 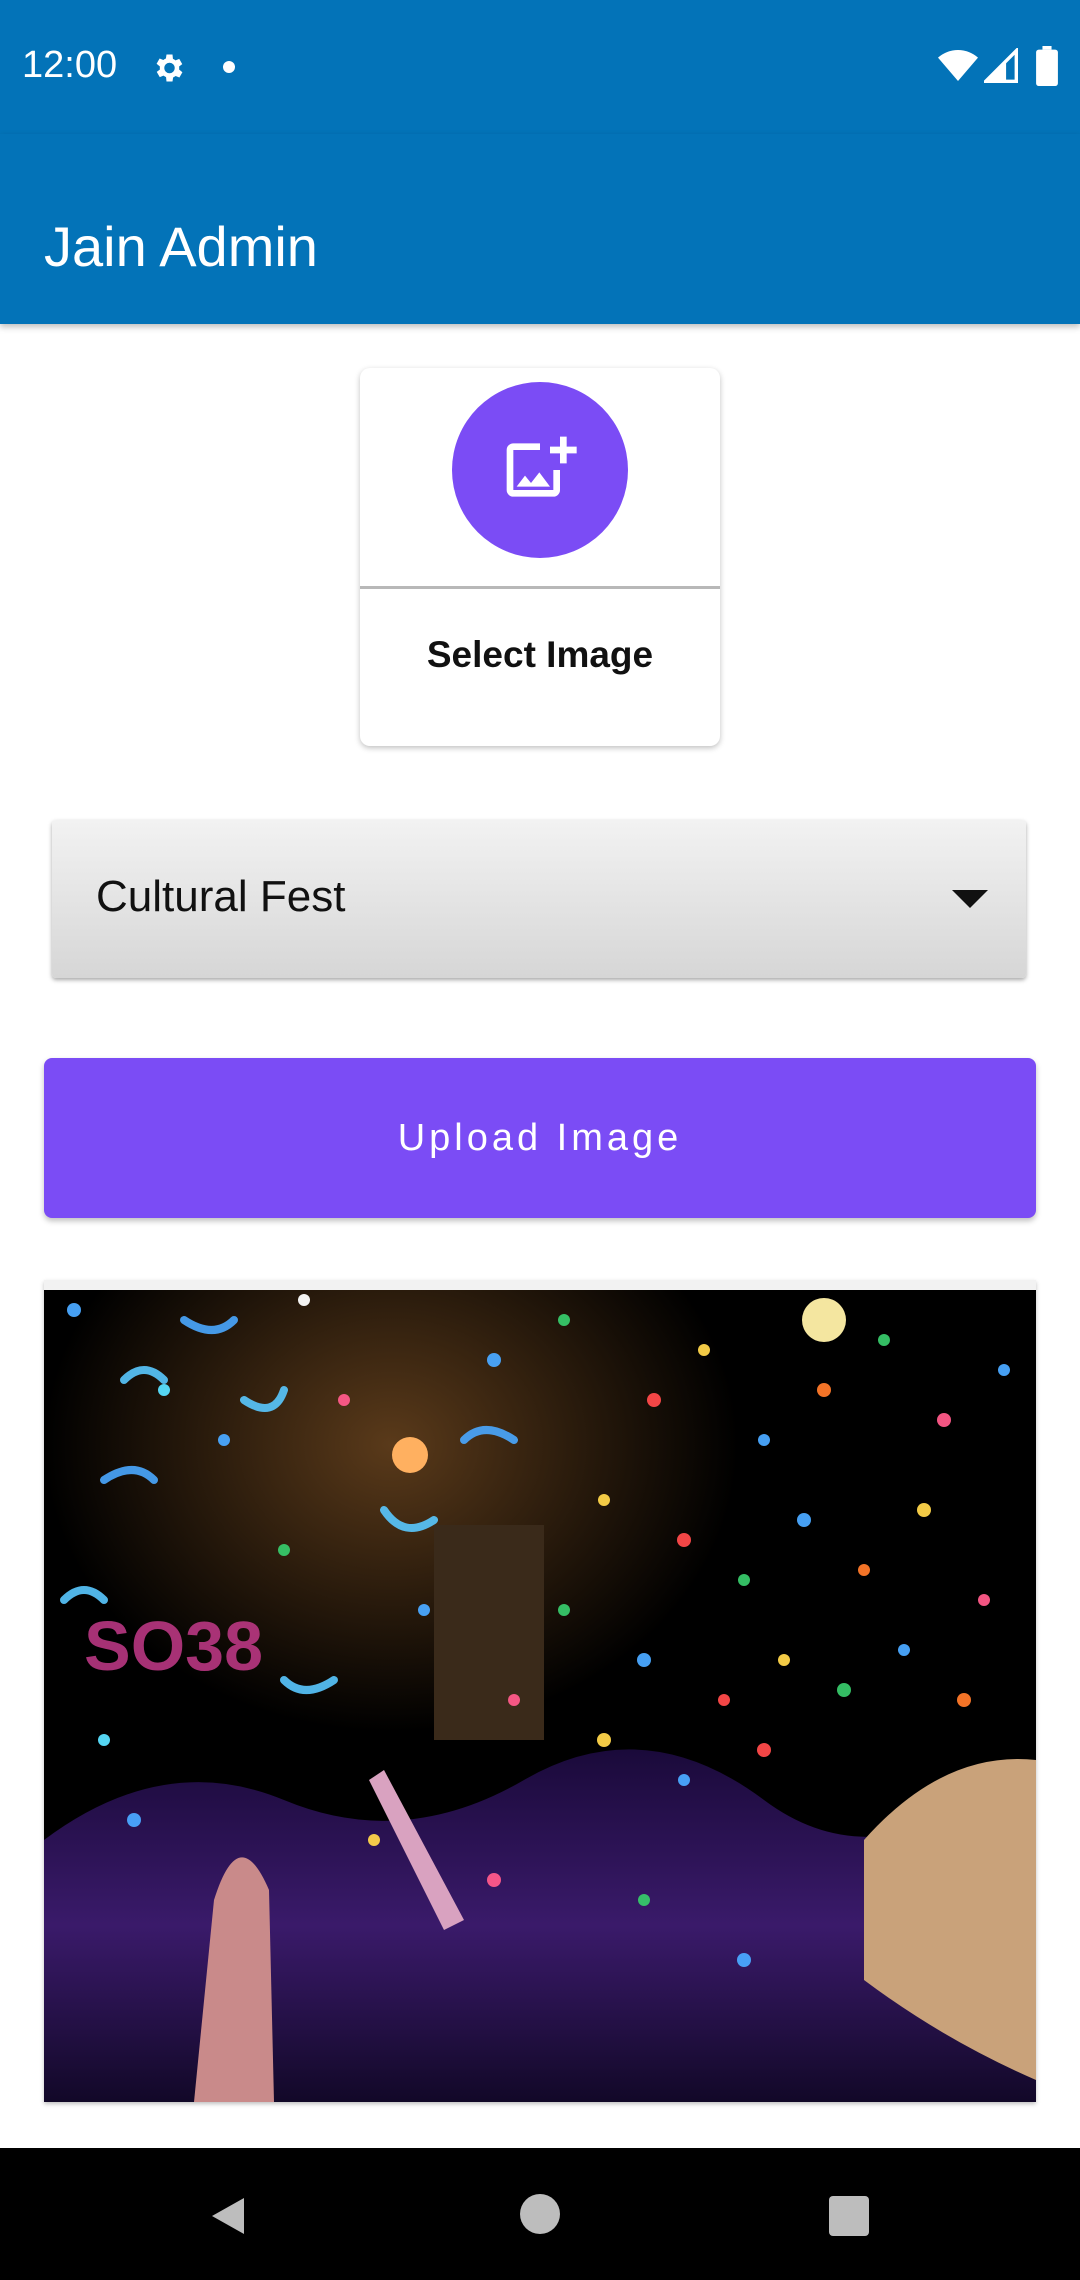 I want to click on category-selected-value: Cultural Fest, so click(x=221, y=896).